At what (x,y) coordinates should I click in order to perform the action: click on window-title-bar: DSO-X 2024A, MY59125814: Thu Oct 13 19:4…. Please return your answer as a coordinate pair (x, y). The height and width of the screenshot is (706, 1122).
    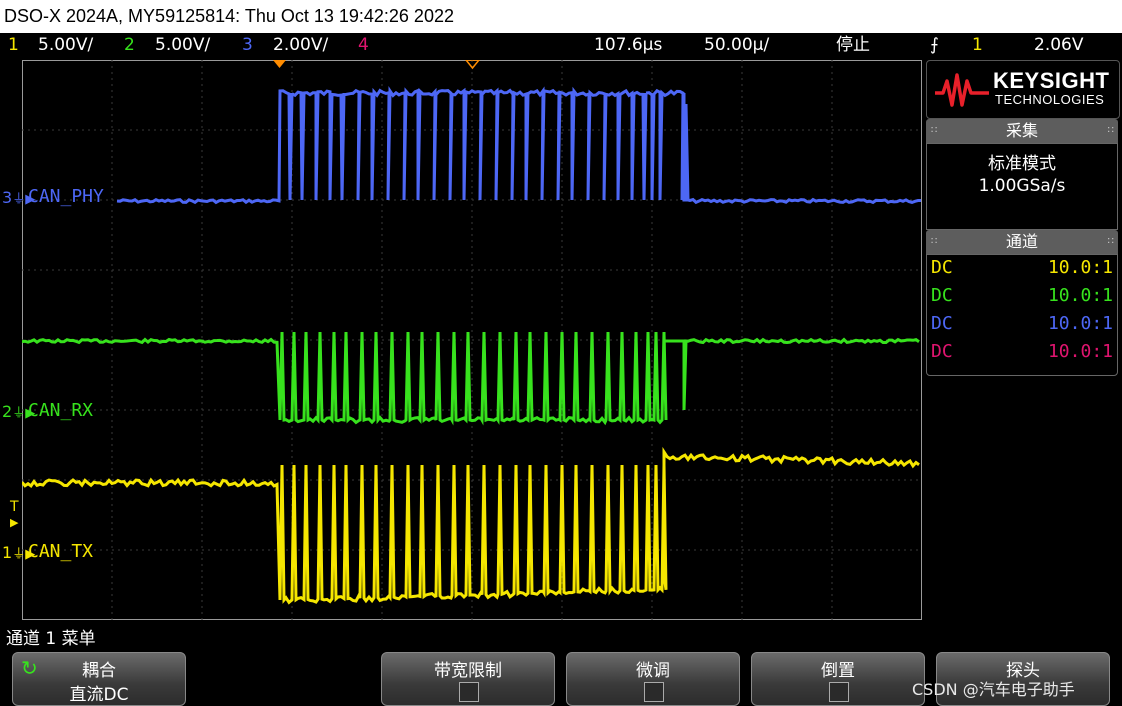
    Looking at the image, I should click on (561, 16).